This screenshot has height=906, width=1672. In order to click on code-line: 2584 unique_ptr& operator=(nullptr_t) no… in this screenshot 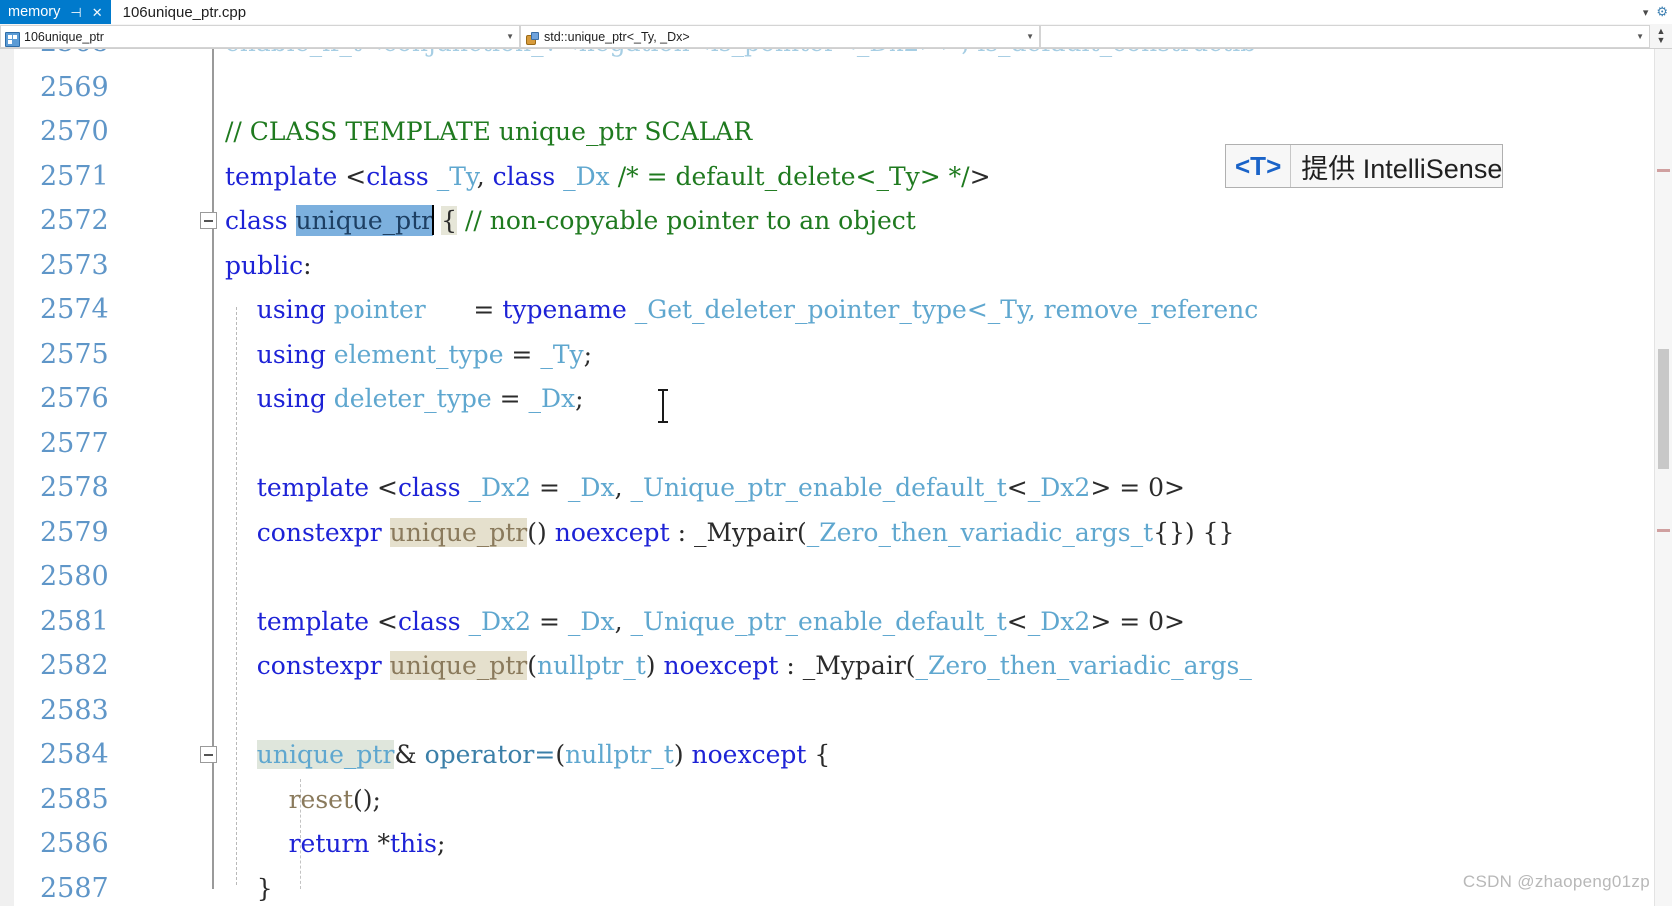, I will do `click(836, 755)`.